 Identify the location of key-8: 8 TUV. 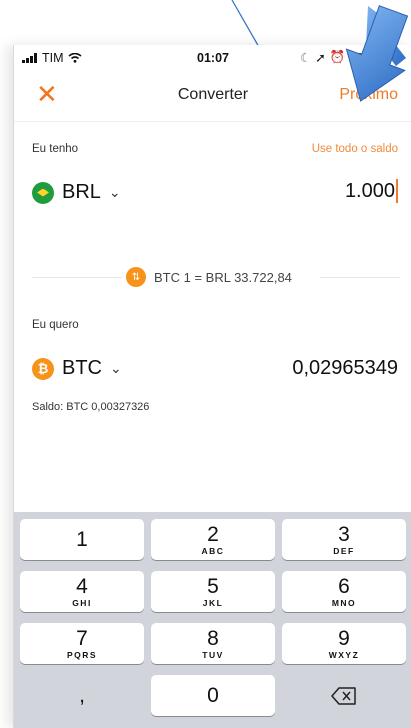
(213, 643).